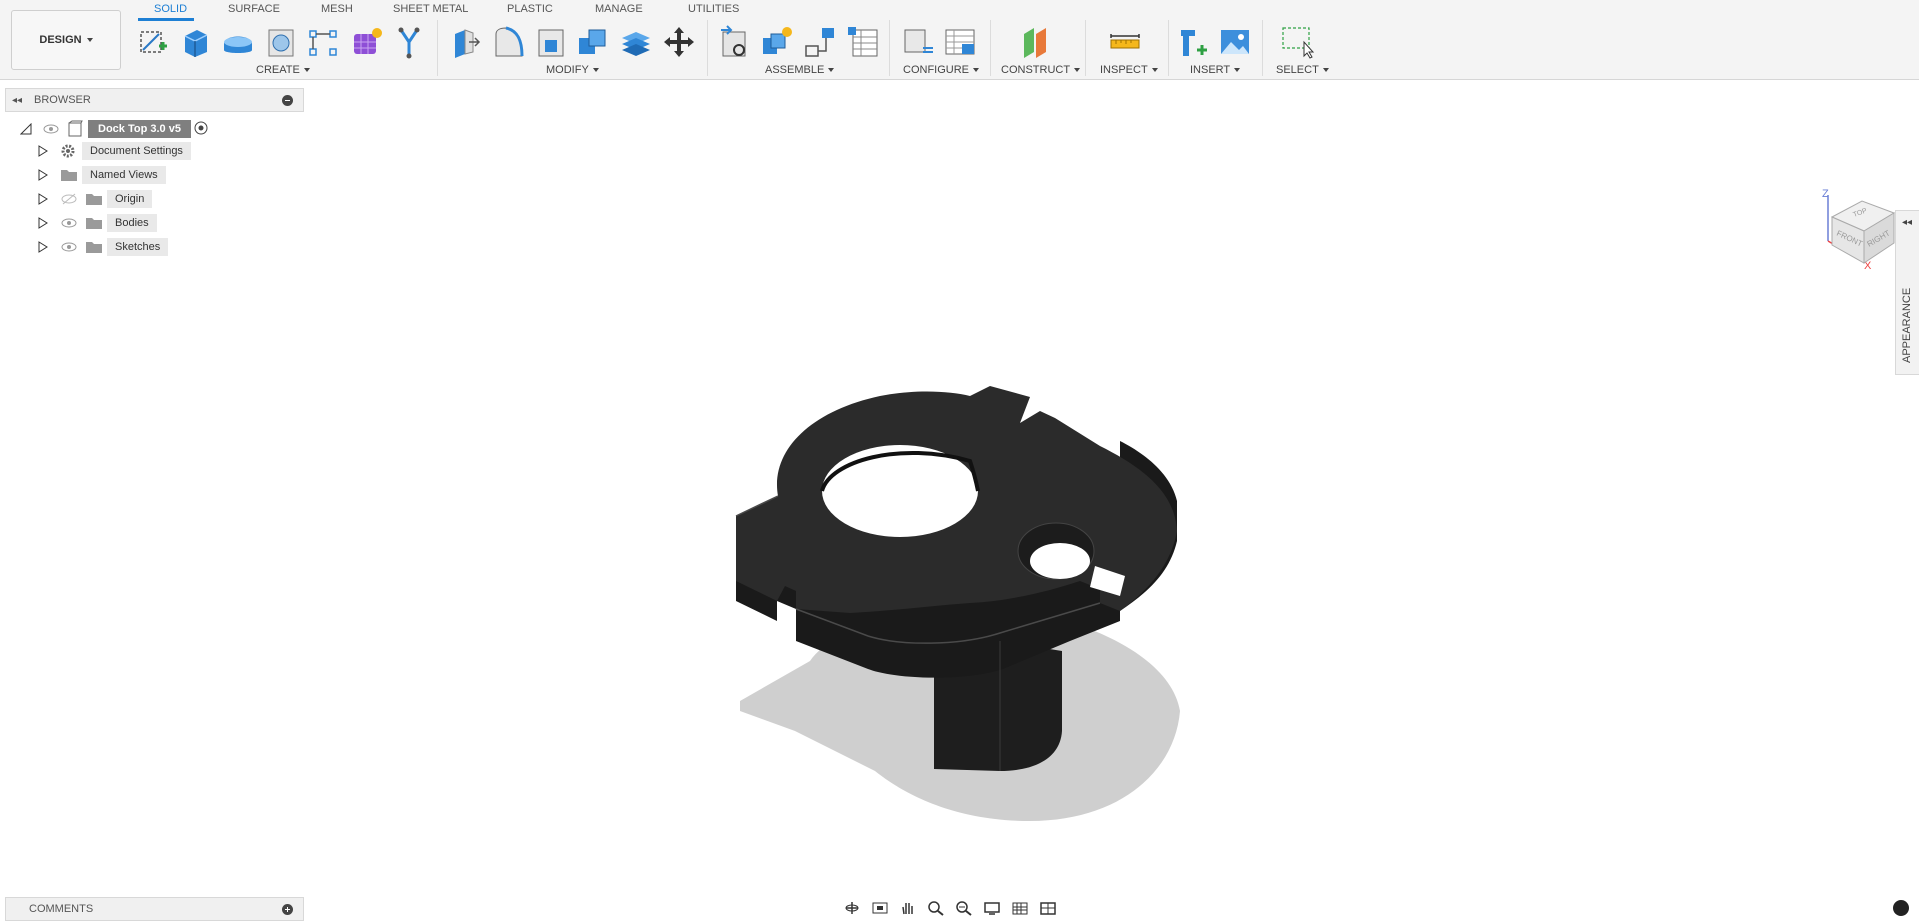 The height and width of the screenshot is (924, 1919). I want to click on add-comment-icon, so click(287, 909).